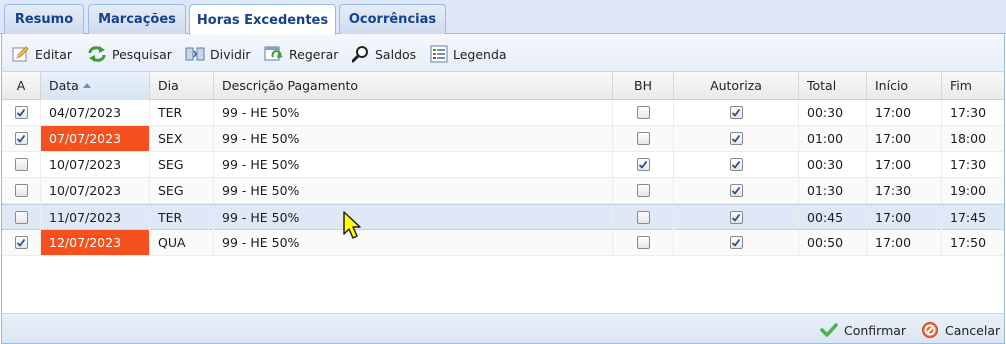  Describe the element at coordinates (833, 217) in the screenshot. I see `cell-total: 00:45` at that location.